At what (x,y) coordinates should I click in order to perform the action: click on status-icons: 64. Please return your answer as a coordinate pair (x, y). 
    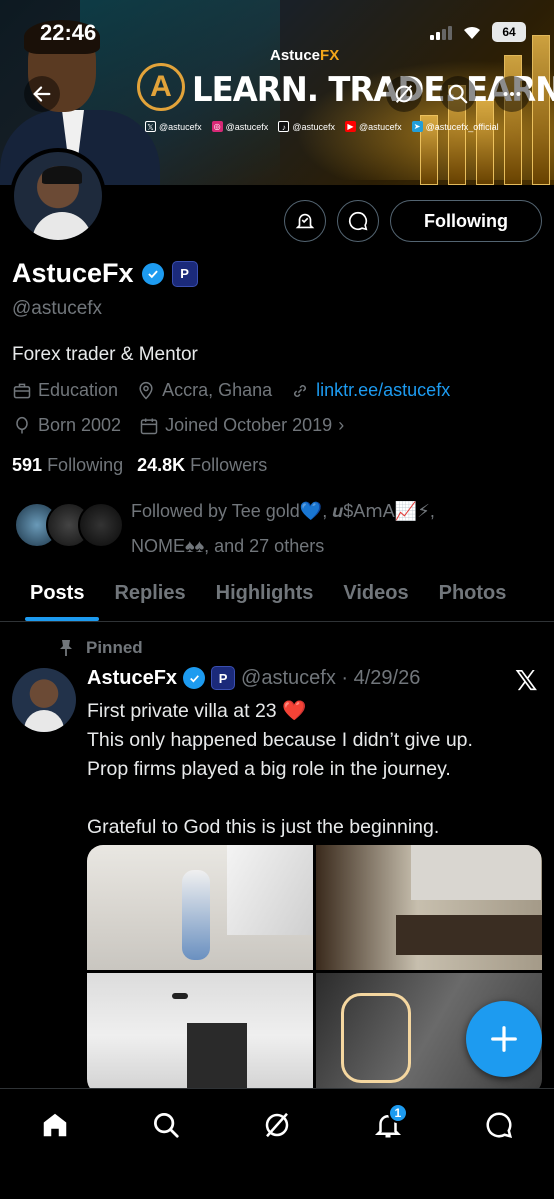
    Looking at the image, I should click on (478, 32).